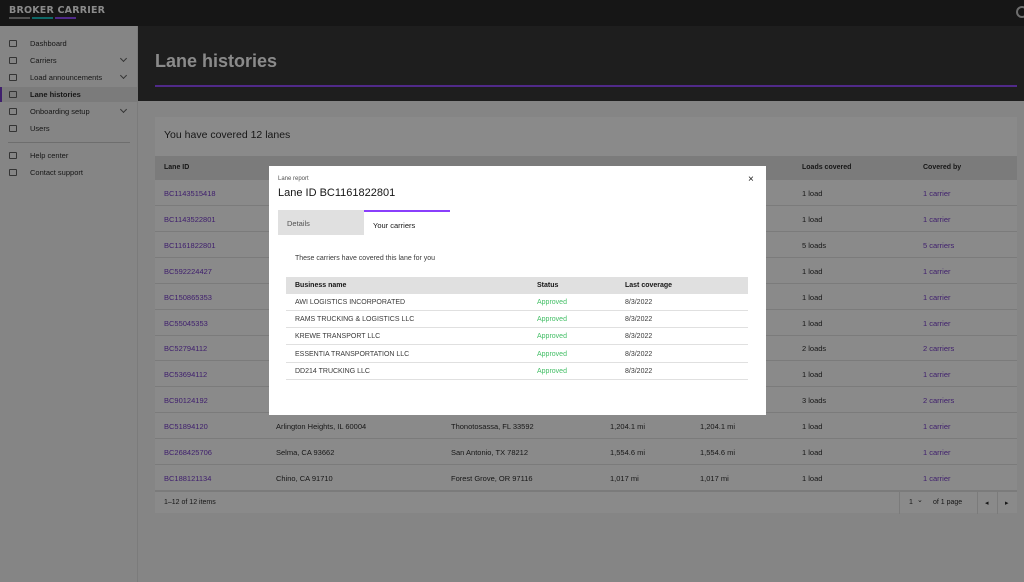 The image size is (1024, 582). I want to click on tab-label: Your carriers, so click(394, 225).